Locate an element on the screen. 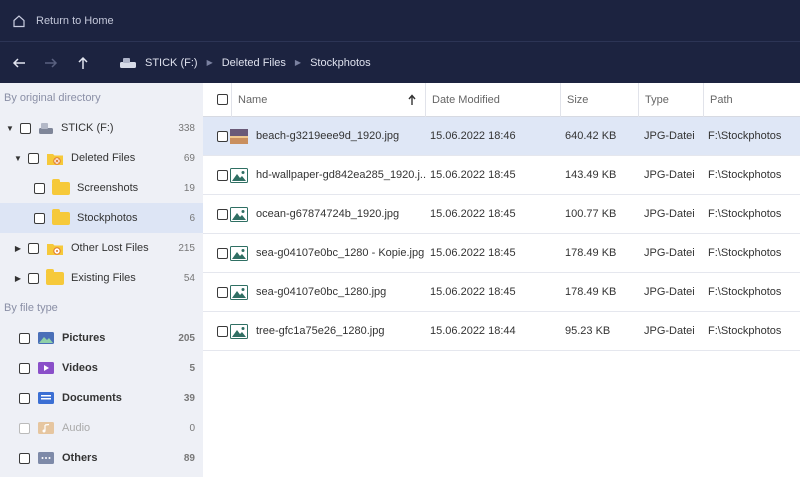 The image size is (800, 477). videos-icon is located at coordinates (46, 368).